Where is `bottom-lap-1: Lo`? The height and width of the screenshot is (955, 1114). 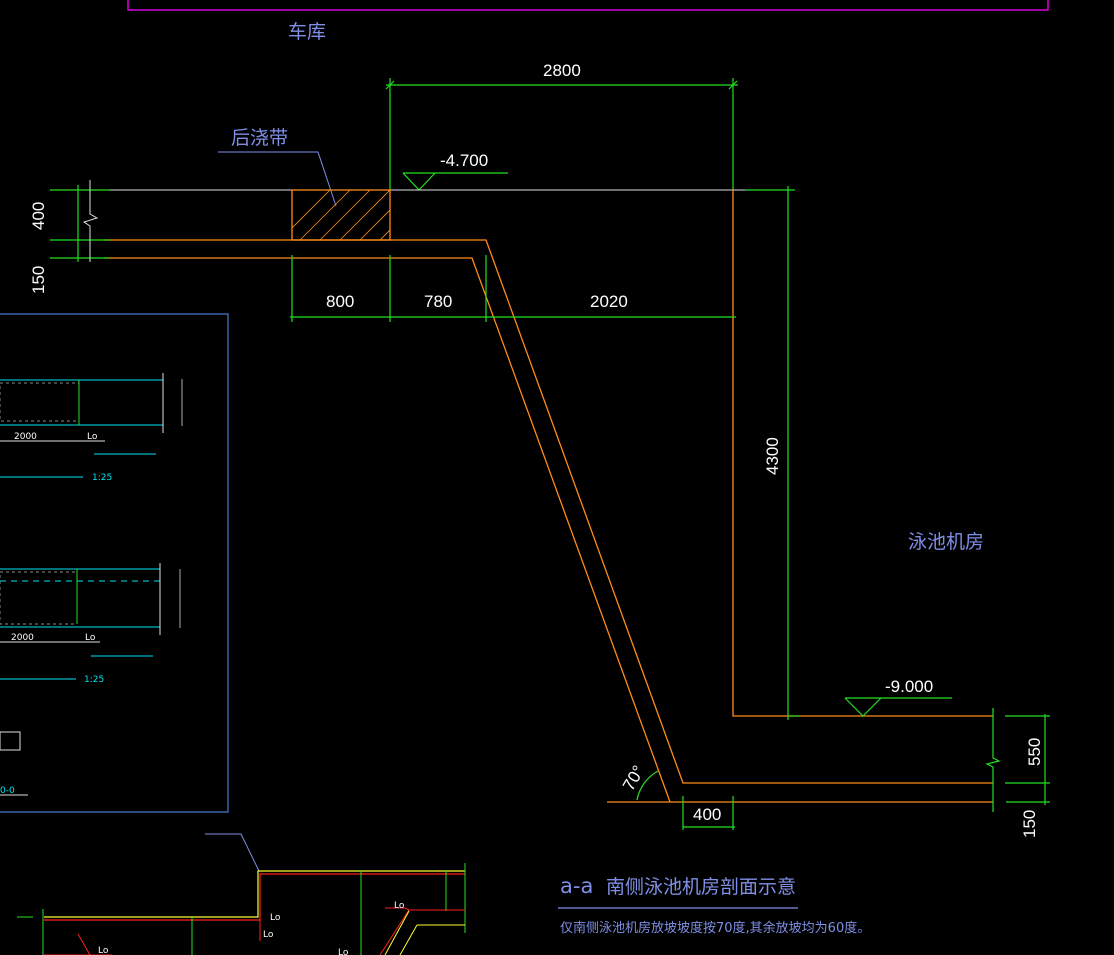 bottom-lap-1: Lo is located at coordinates (275, 918).